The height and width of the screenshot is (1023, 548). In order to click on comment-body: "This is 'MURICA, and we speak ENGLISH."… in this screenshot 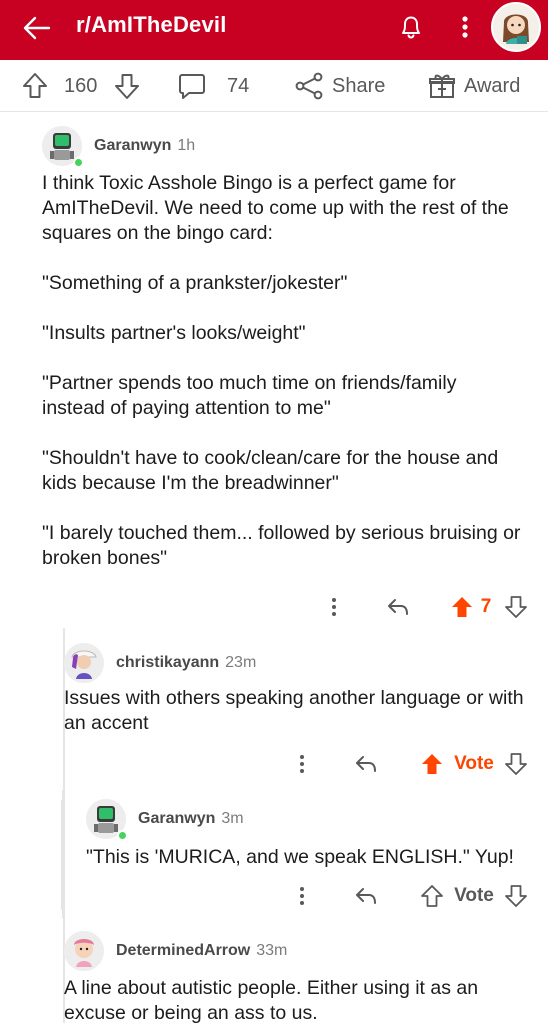, I will do `click(311, 857)`.